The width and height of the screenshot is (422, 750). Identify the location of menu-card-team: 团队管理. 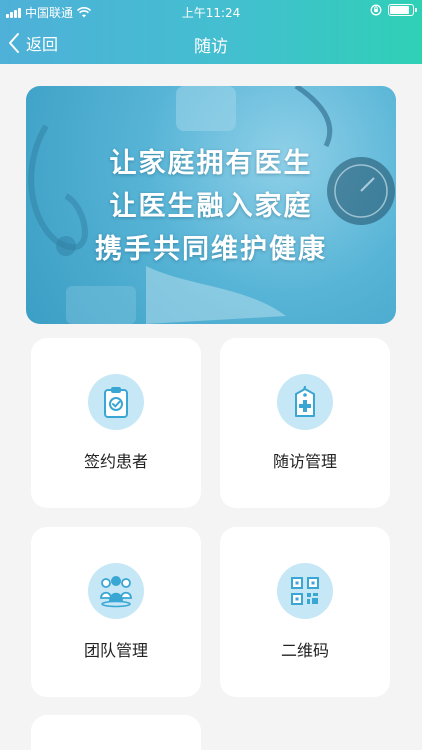
(116, 612).